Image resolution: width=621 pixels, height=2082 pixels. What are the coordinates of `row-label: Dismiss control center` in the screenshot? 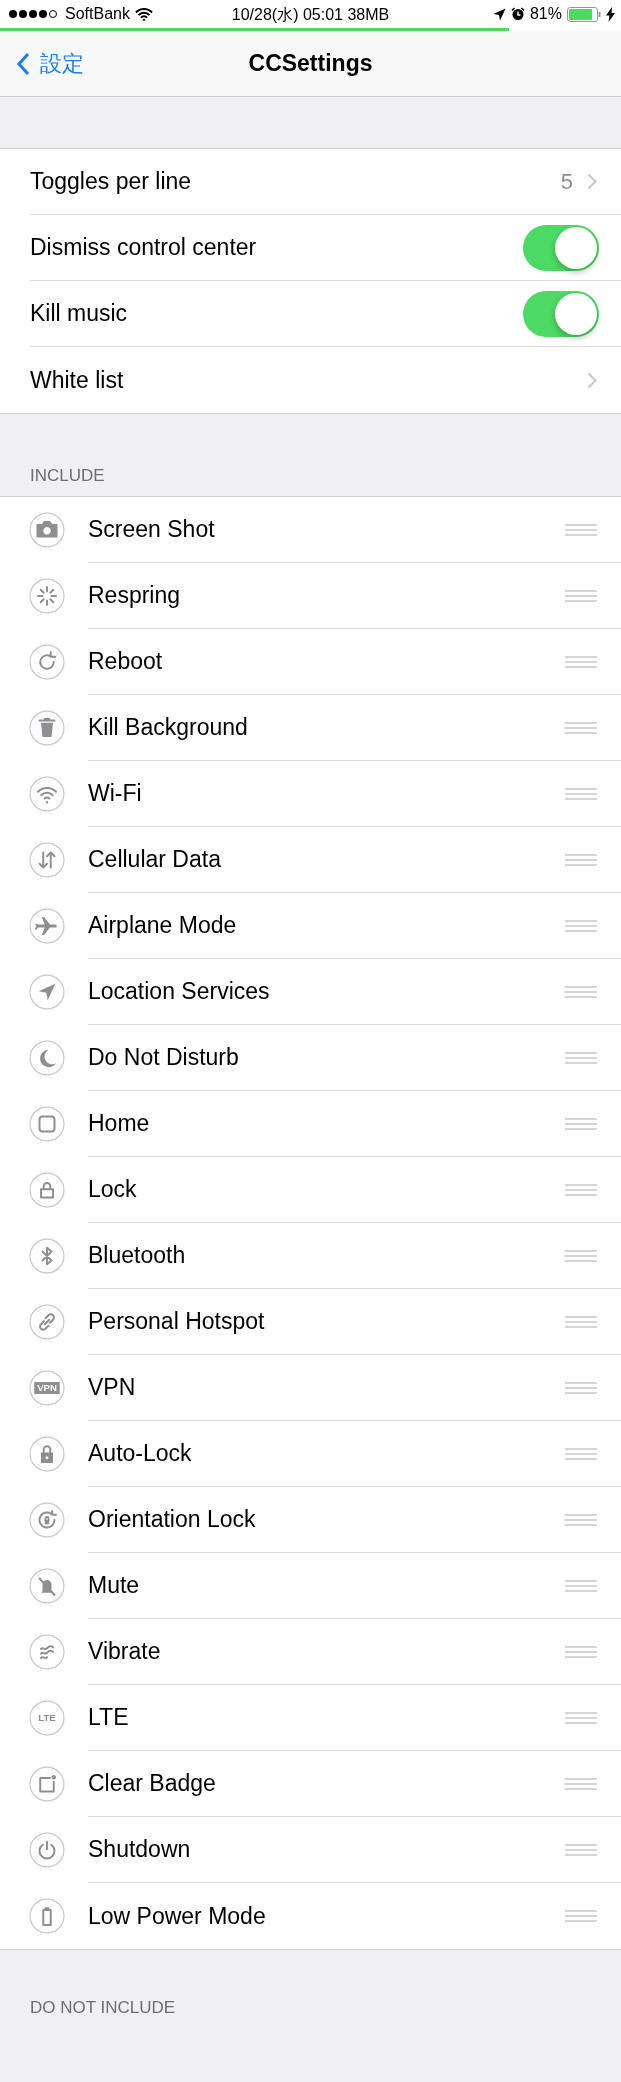 It's located at (144, 247).